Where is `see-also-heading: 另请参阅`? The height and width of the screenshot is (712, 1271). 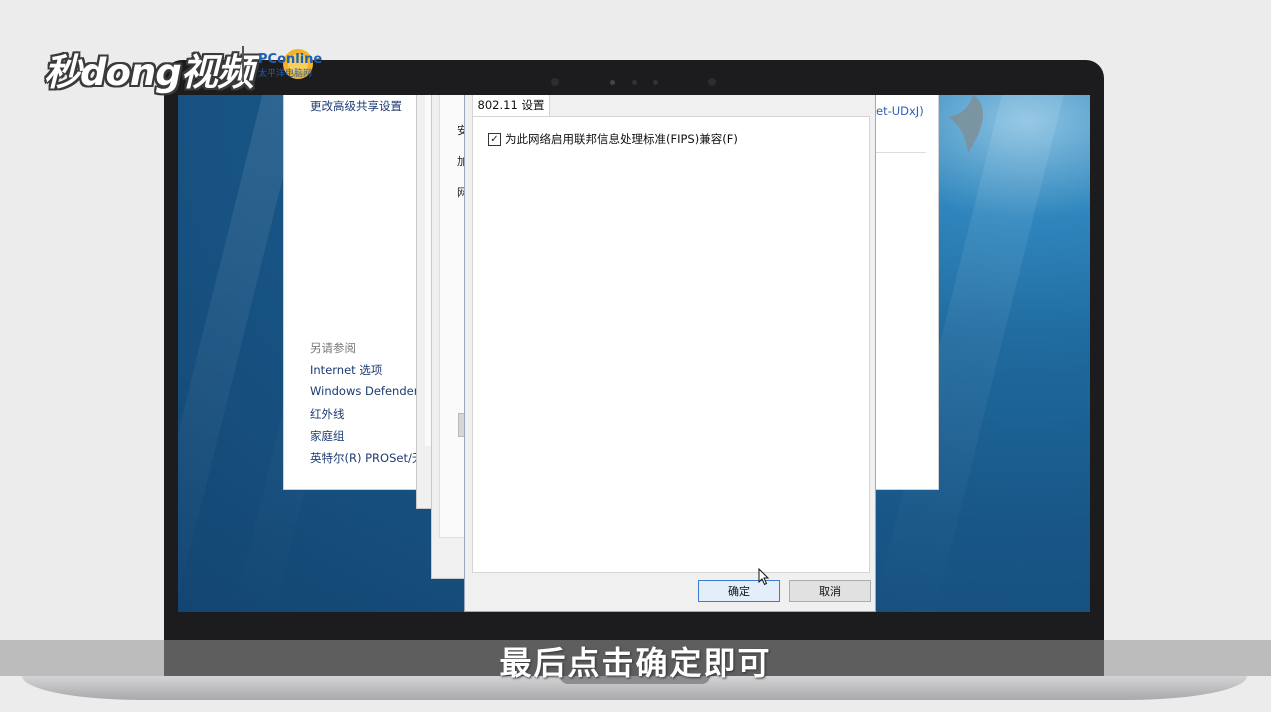
see-also-heading: 另请参阅 is located at coordinates (333, 348).